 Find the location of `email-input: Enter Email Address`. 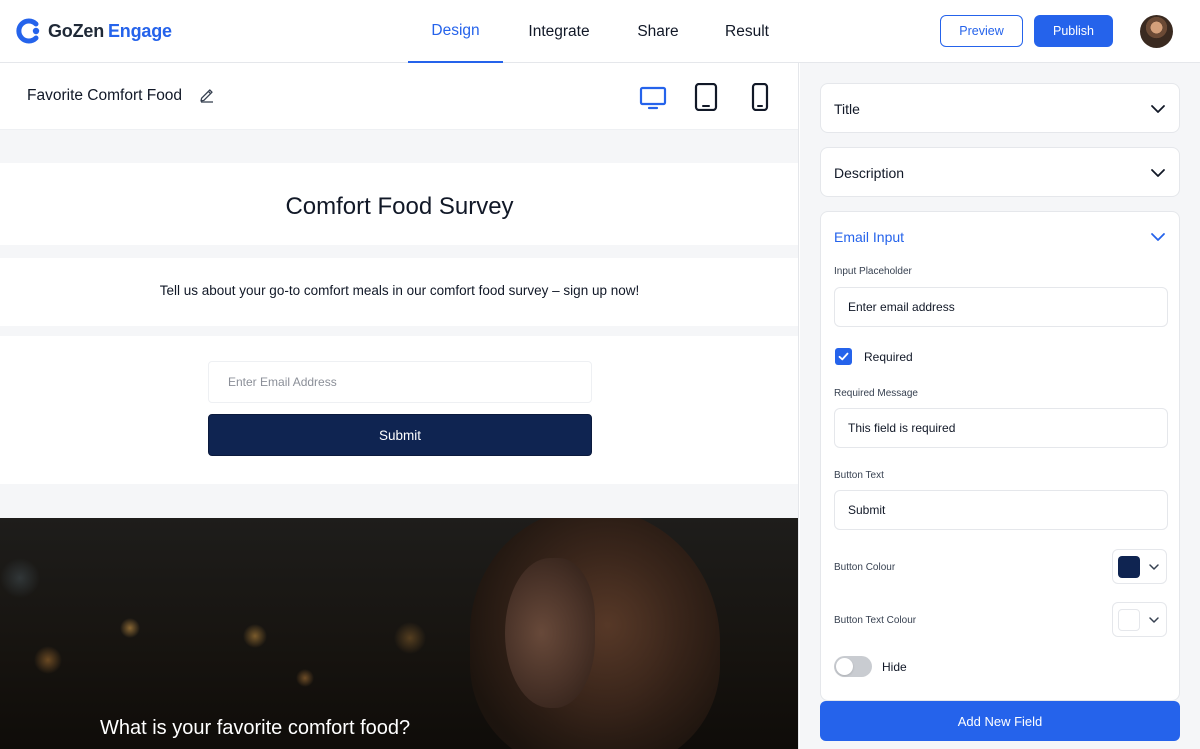

email-input: Enter Email Address is located at coordinates (400, 382).